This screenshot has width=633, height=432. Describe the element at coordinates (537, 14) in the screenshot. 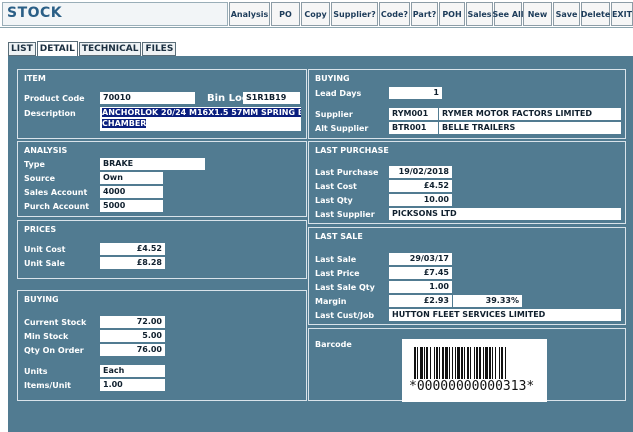

I see `new-button: New` at that location.